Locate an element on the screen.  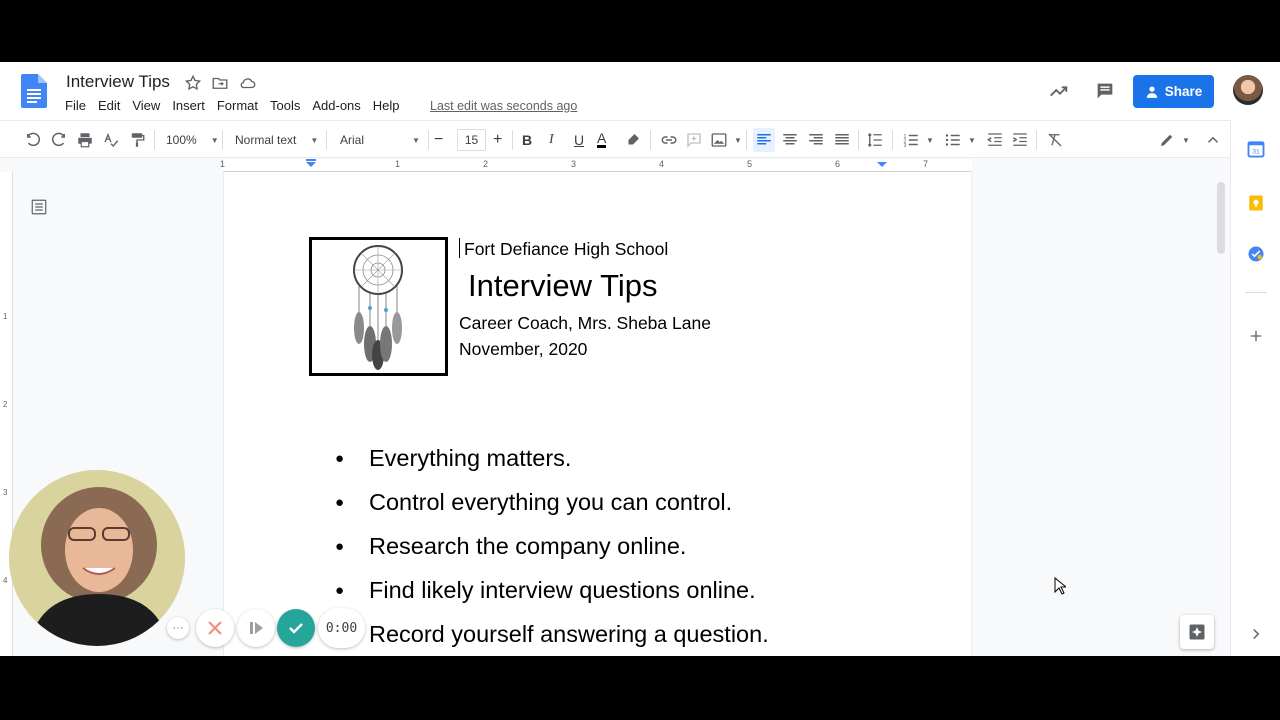
checkmark-icon is located at coordinates (296, 628).